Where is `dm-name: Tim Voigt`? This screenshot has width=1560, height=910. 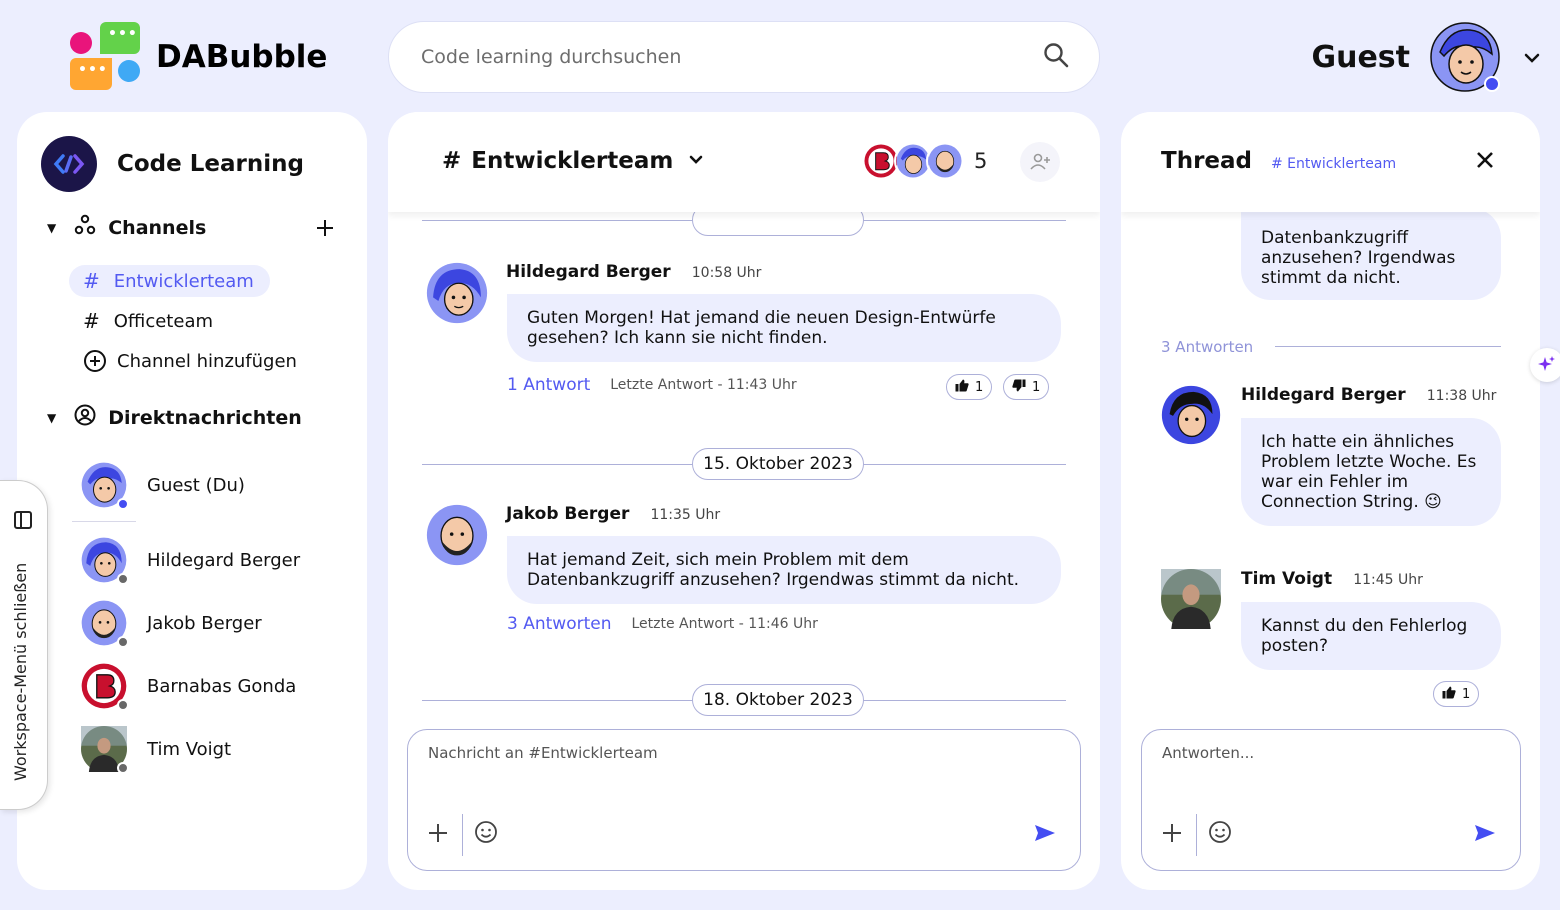
dm-name: Tim Voigt is located at coordinates (189, 749).